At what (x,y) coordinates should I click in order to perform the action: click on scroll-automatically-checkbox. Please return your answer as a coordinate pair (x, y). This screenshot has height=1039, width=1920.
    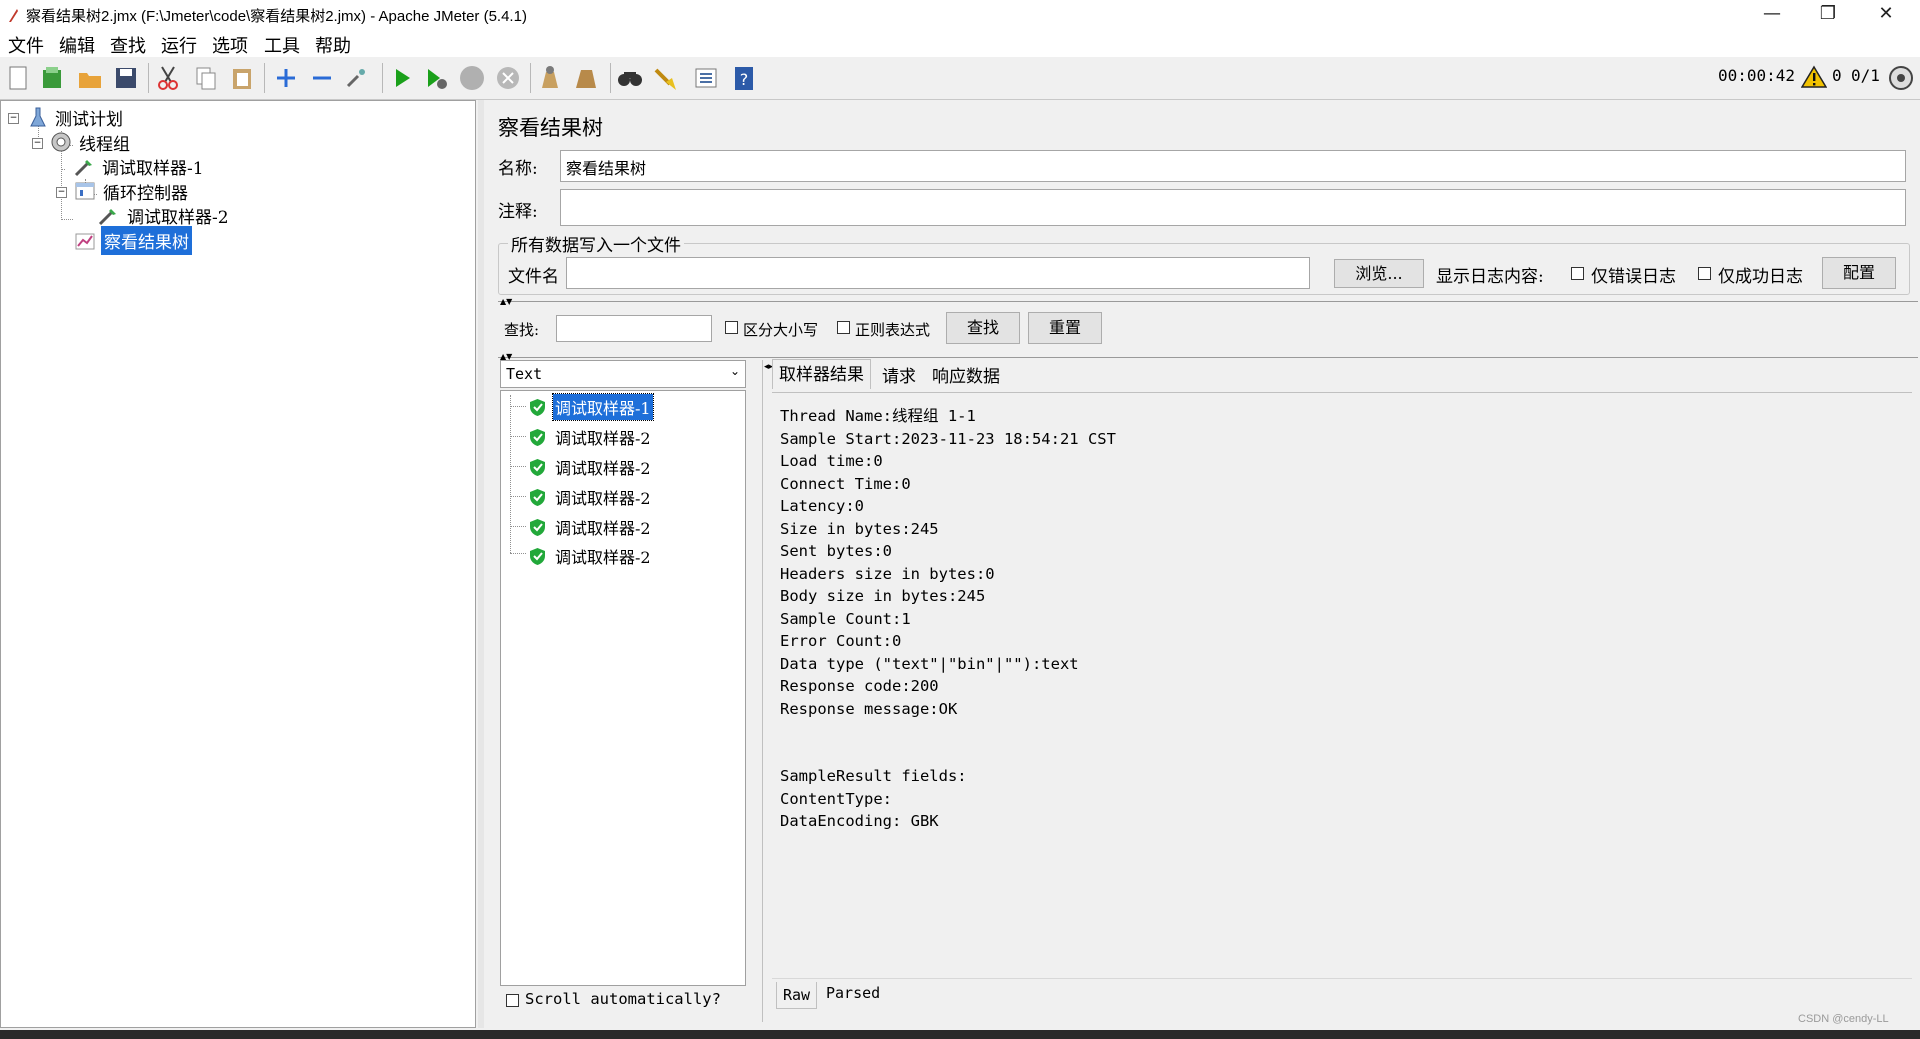
    Looking at the image, I should click on (512, 1000).